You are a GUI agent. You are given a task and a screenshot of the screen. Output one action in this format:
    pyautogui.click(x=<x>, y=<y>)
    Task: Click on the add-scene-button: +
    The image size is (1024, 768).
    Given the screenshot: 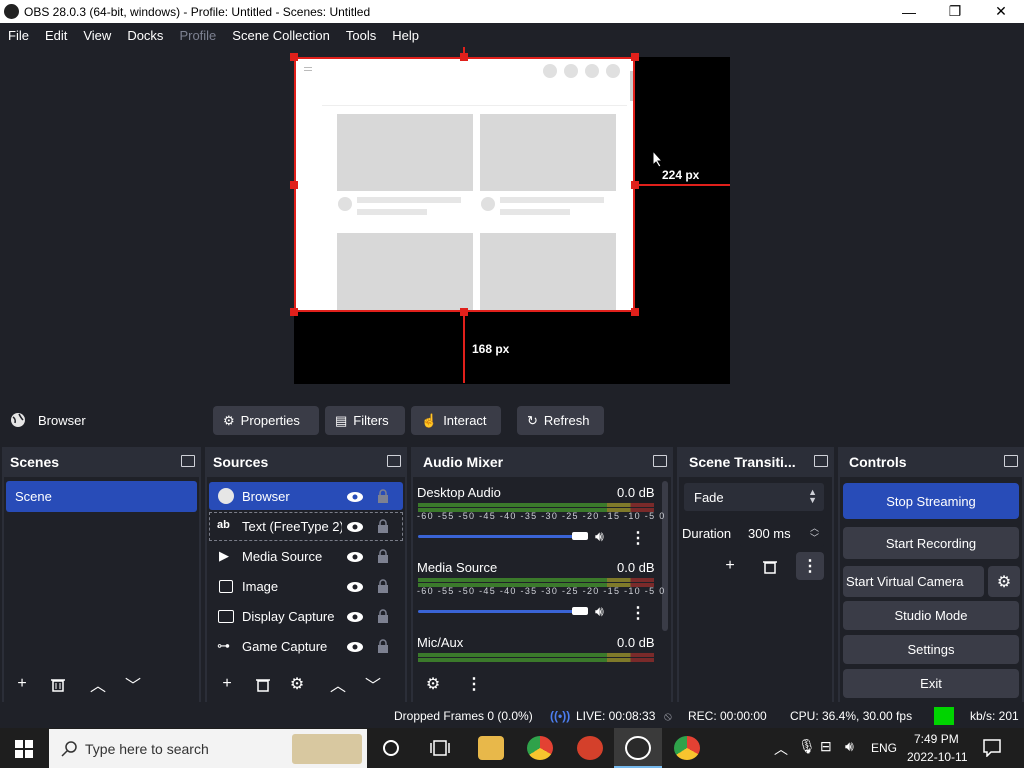 What is the action you would take?
    pyautogui.click(x=22, y=684)
    